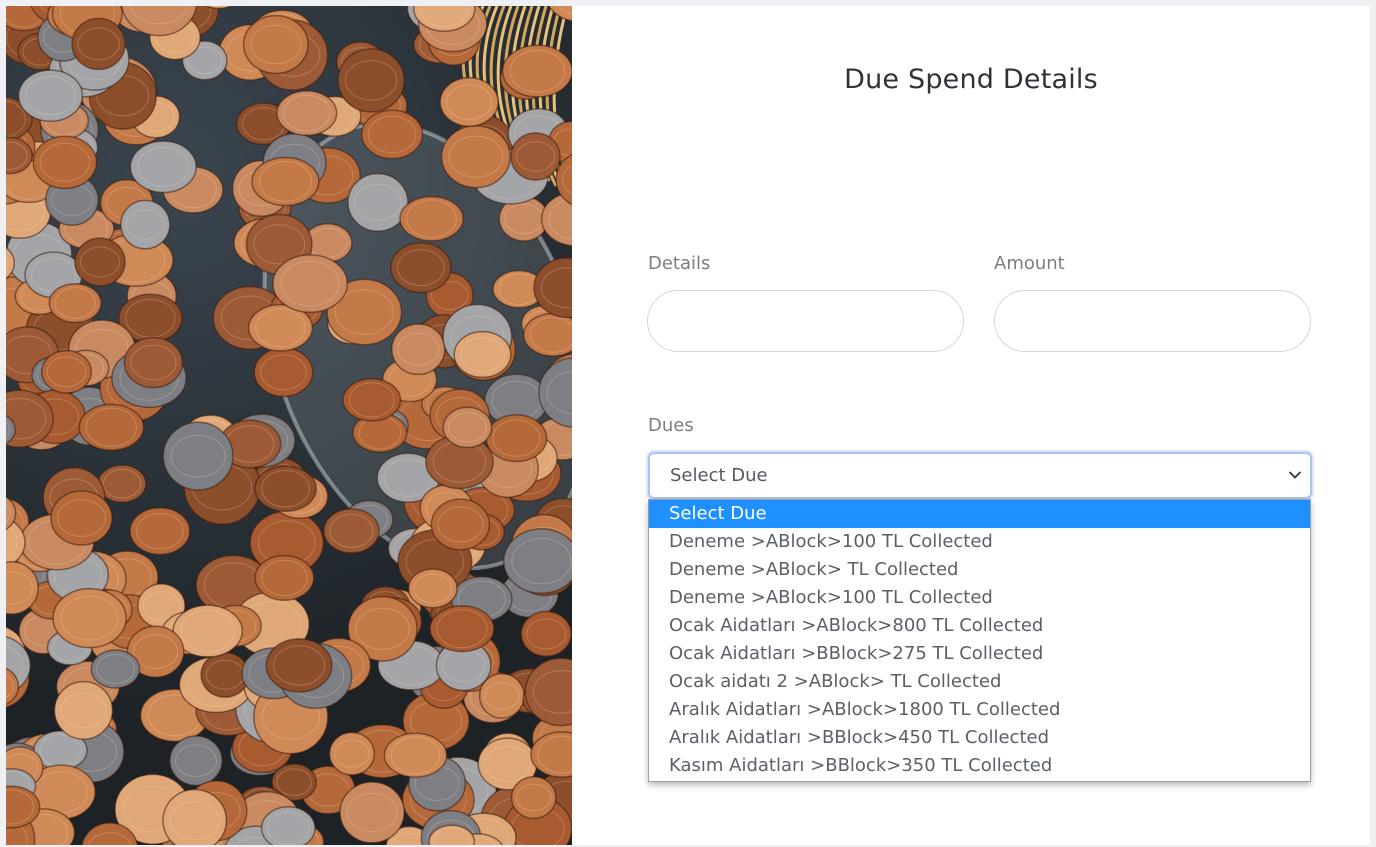 This screenshot has height=847, width=1376. What do you see at coordinates (979, 514) in the screenshot?
I see `dues-option: Select Due` at bounding box center [979, 514].